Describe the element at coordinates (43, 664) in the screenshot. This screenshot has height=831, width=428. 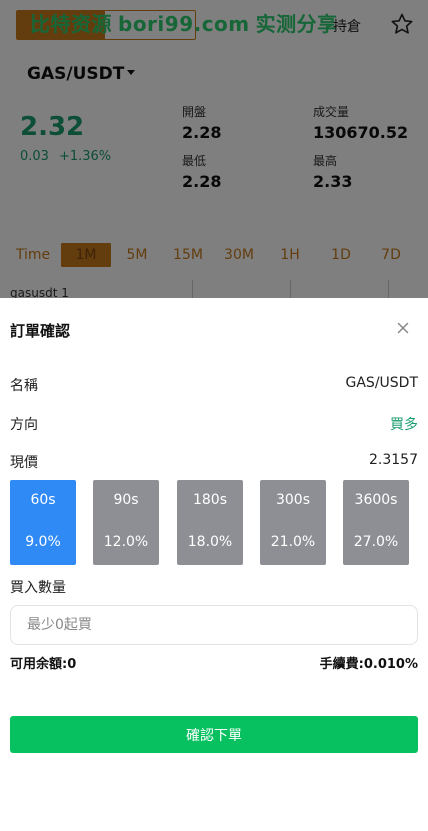
I see `available-balance: 可用余額:0` at that location.